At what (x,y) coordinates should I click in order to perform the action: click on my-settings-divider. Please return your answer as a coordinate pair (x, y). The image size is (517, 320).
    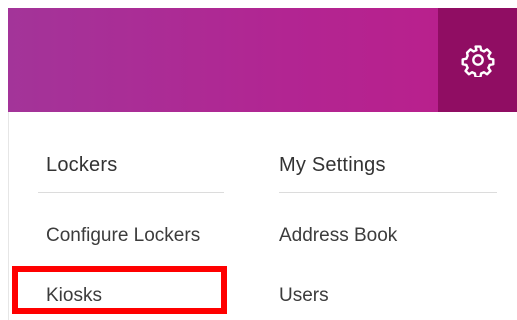
    Looking at the image, I should click on (388, 192).